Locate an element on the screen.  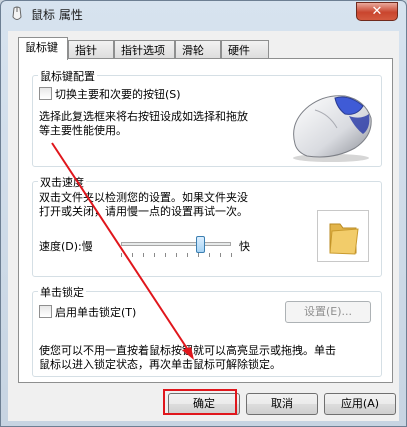
annotation-arrowhead is located at coordinates (188, 353).